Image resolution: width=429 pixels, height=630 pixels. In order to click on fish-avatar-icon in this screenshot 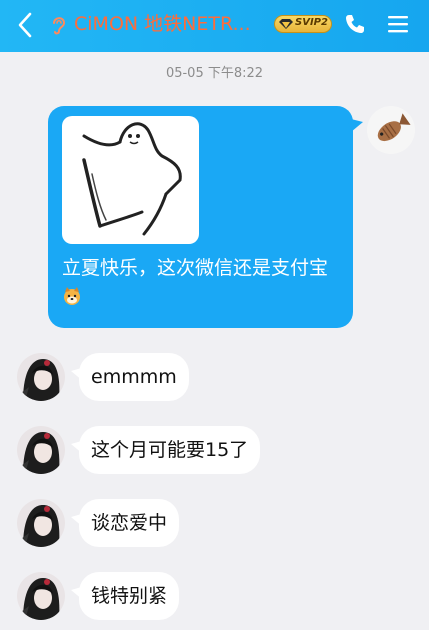, I will do `click(391, 130)`.